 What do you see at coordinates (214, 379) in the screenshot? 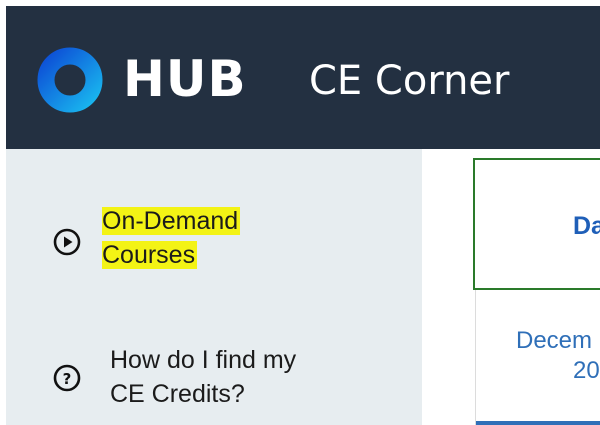
I see `sidebar-item-find-ce-credits: ? How do I find my CE Credits?` at bounding box center [214, 379].